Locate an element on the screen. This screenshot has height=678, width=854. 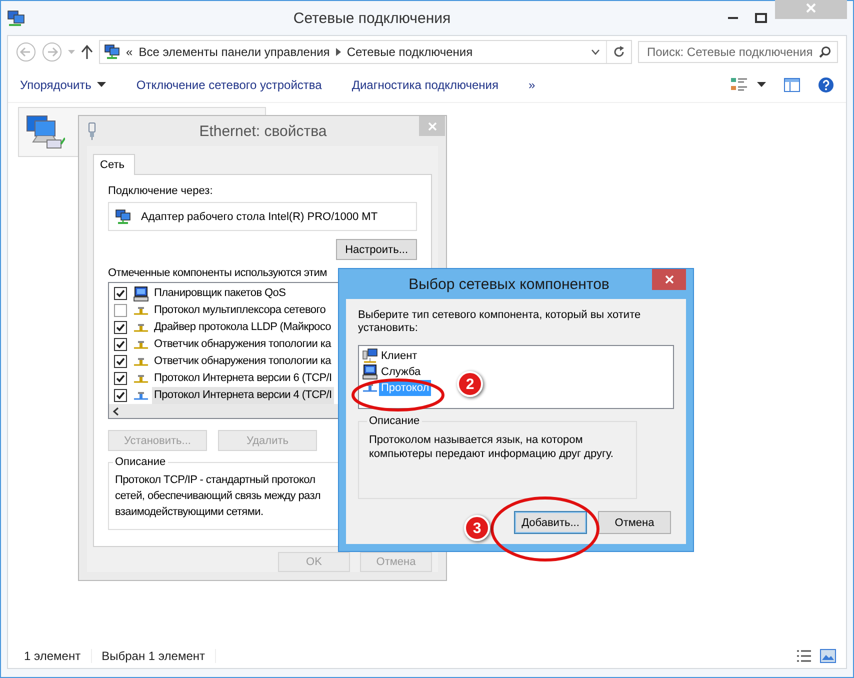
close-button is located at coordinates (669, 279).